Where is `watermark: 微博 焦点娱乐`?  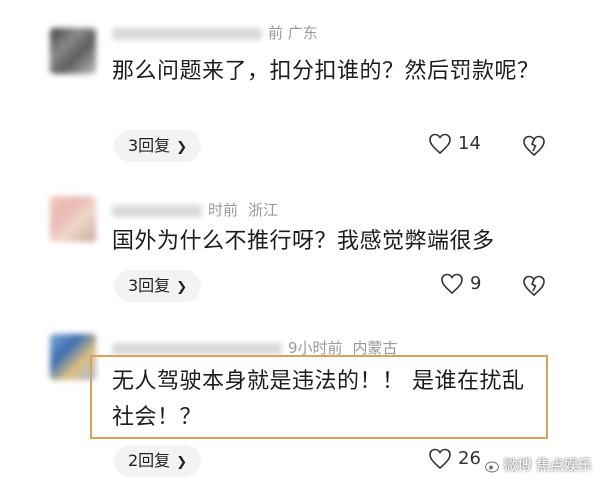
watermark: 微博 焦点娱乐 is located at coordinates (538, 465).